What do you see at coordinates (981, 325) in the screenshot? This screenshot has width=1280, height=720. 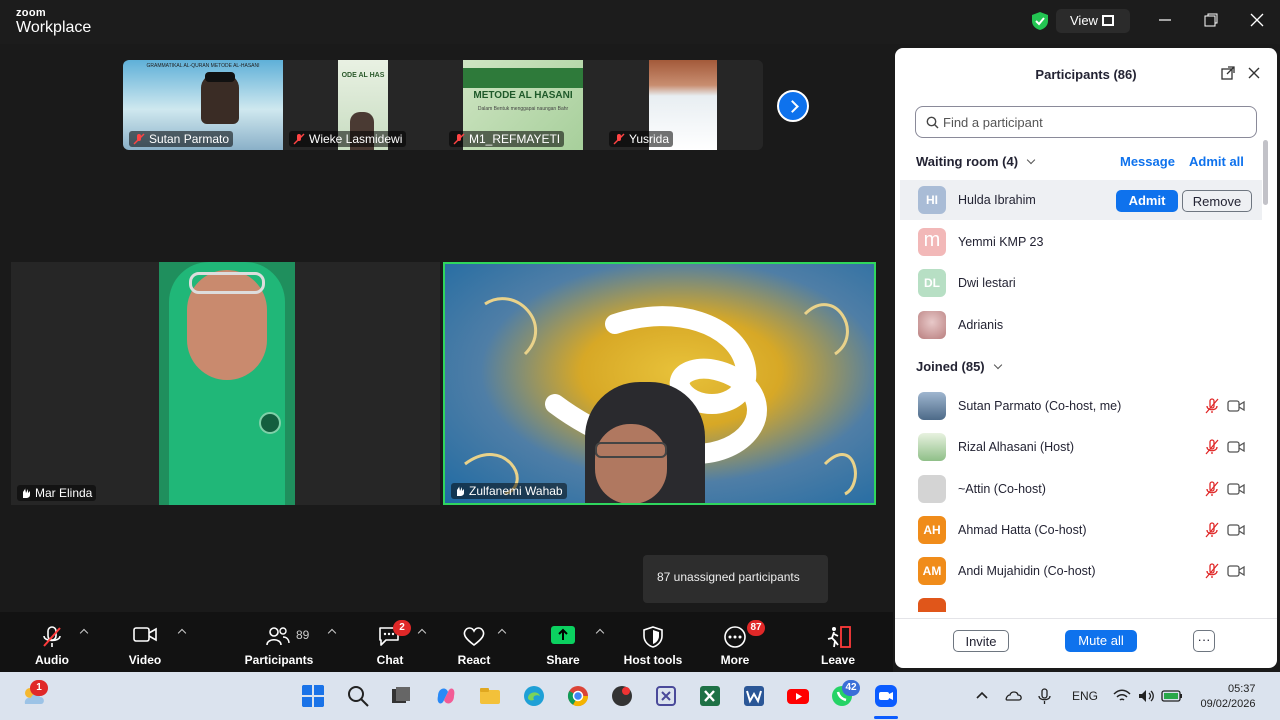 I see `participant-name: Adrianis` at bounding box center [981, 325].